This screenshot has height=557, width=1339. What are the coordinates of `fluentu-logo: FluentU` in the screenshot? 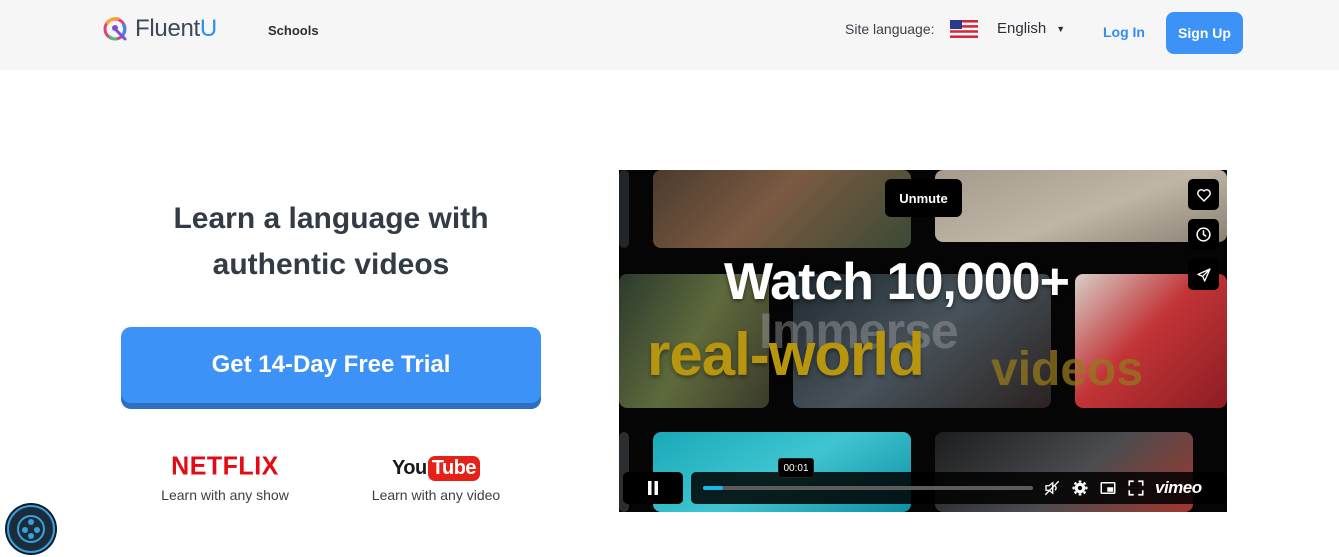 It's located at (160, 29).